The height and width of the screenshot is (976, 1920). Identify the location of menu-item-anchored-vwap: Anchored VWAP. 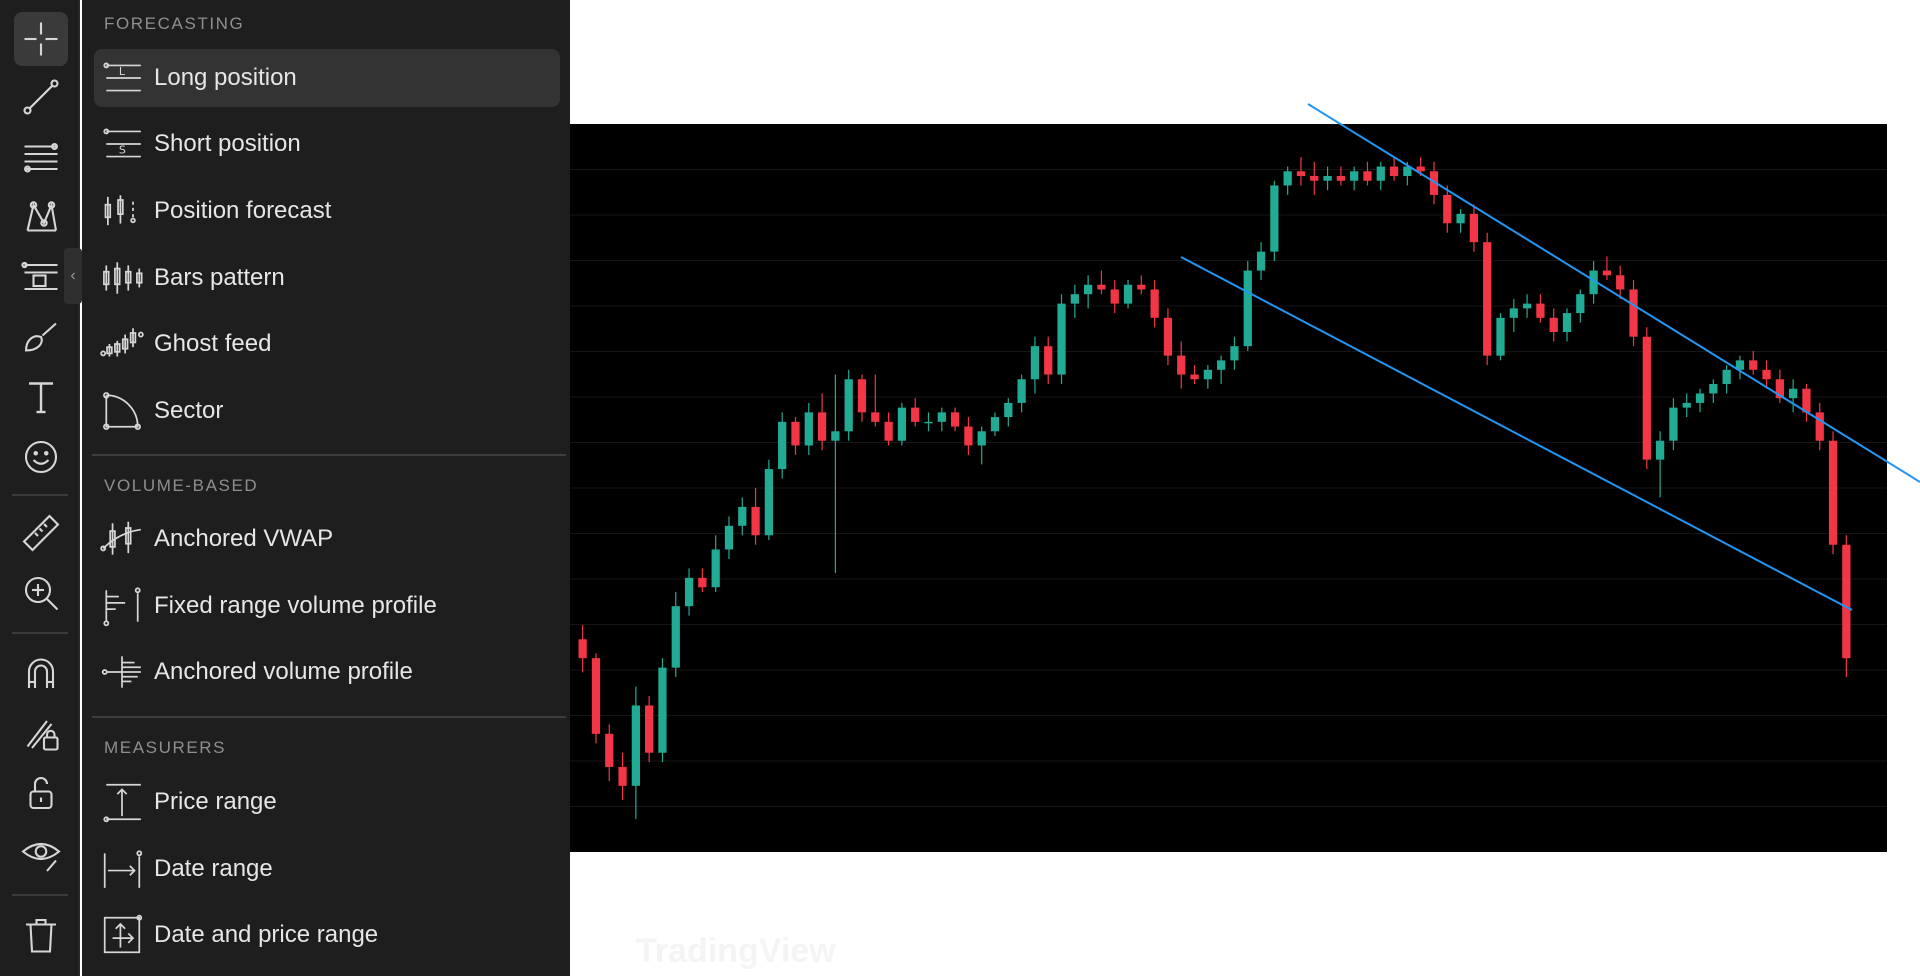
(327, 539).